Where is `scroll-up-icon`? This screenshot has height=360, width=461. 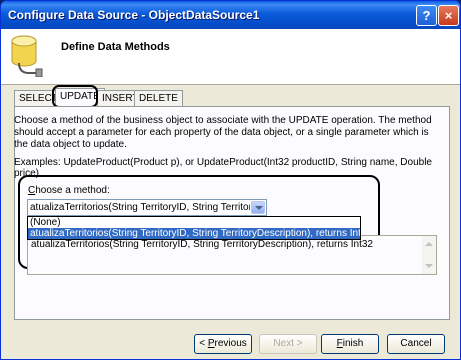
scroll-up-icon is located at coordinates (429, 244).